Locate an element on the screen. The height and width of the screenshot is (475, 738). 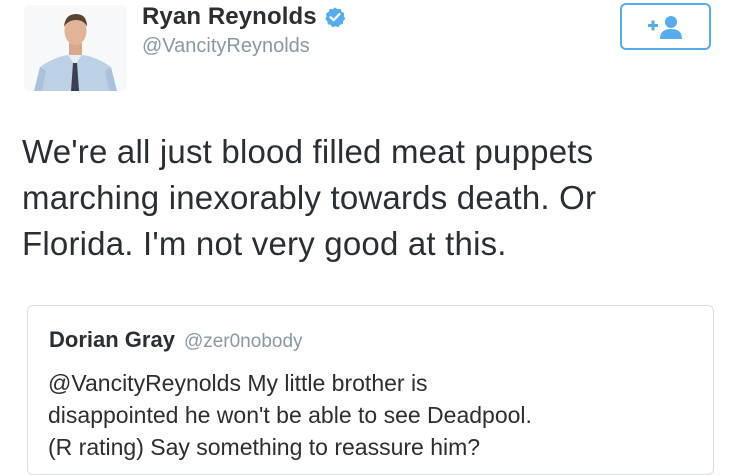
avatar is located at coordinates (75, 48).